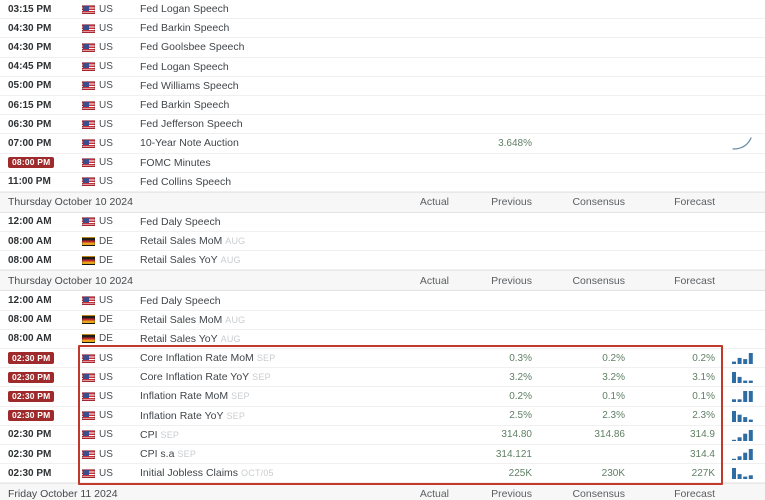 The width and height of the screenshot is (765, 500). Describe the element at coordinates (195, 377) in the screenshot. I see `event-name-label: Core Inflation Rate YoY` at that location.